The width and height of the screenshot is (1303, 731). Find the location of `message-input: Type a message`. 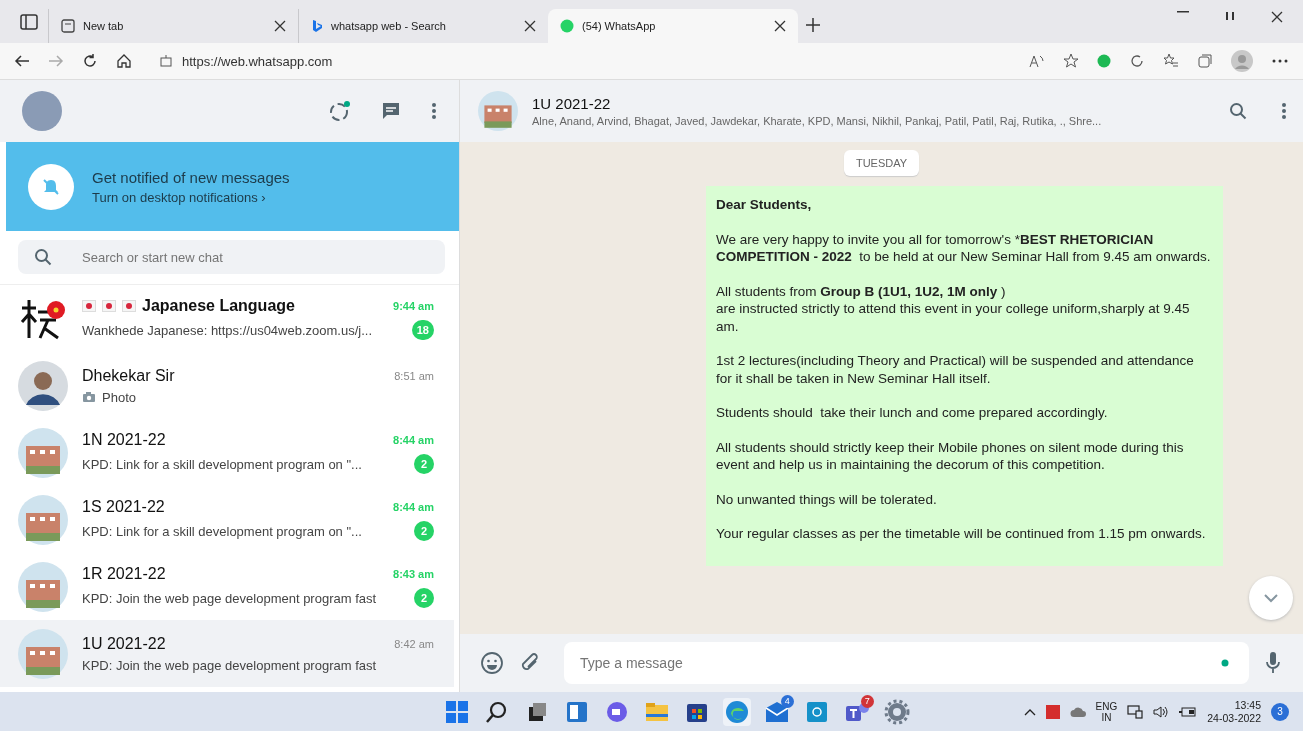

message-input: Type a message is located at coordinates (906, 663).